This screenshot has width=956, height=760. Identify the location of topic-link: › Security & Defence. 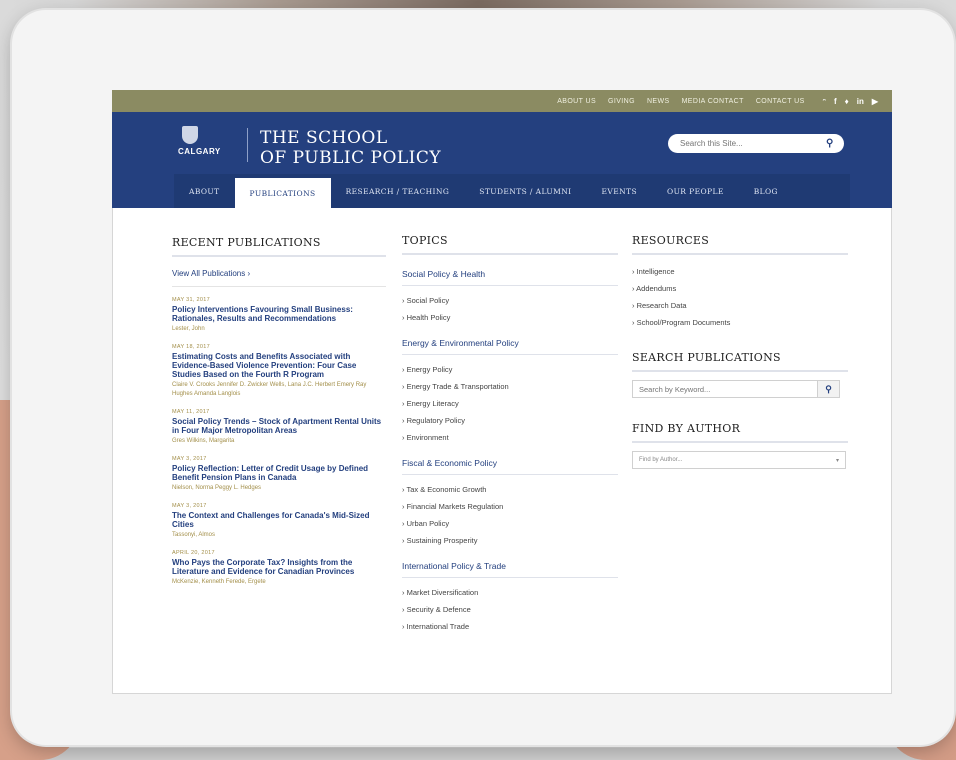
(510, 609).